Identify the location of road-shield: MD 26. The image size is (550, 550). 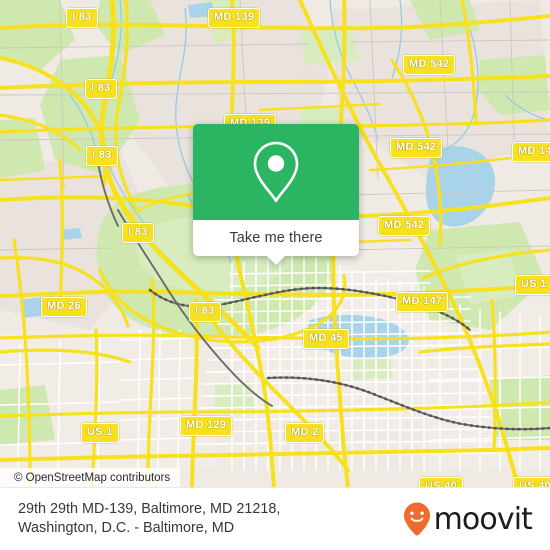
(64, 307).